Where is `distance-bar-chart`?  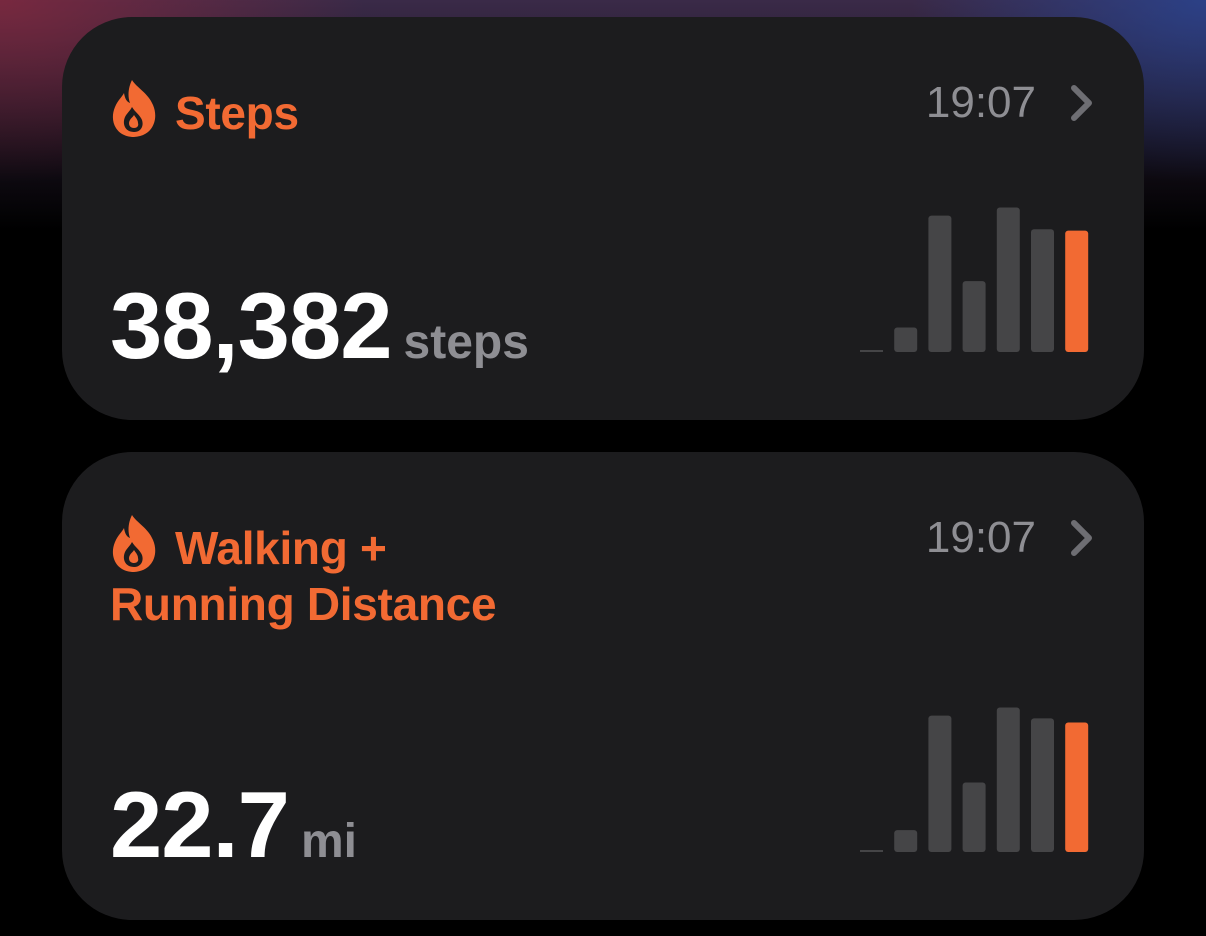 distance-bar-chart is located at coordinates (974, 779).